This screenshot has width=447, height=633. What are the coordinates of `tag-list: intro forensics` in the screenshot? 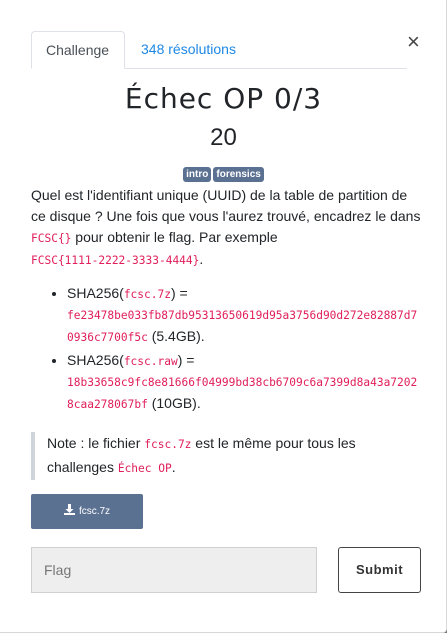 It's located at (223, 174).